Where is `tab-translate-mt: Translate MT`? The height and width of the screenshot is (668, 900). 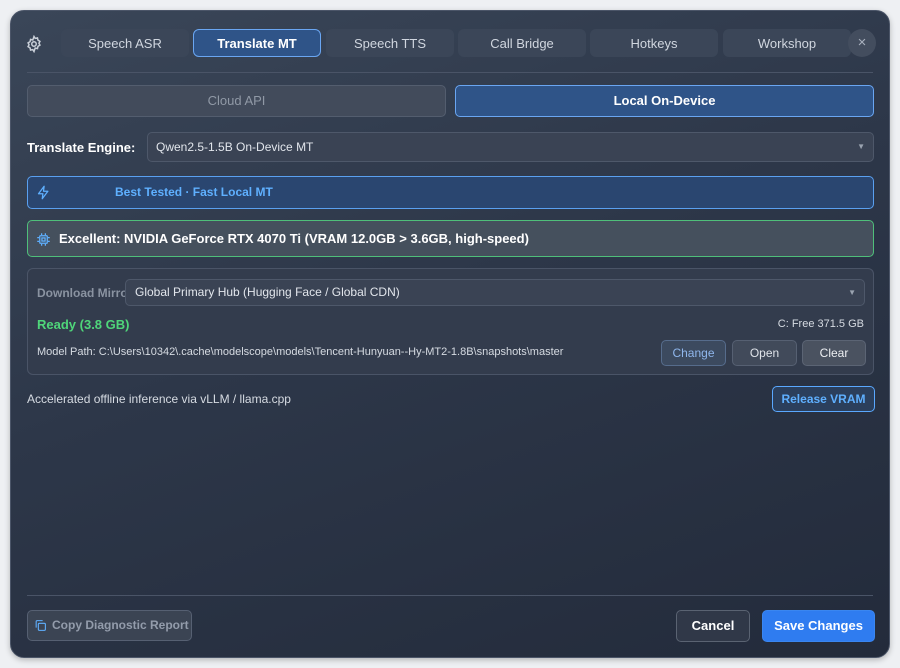 tab-translate-mt: Translate MT is located at coordinates (257, 43).